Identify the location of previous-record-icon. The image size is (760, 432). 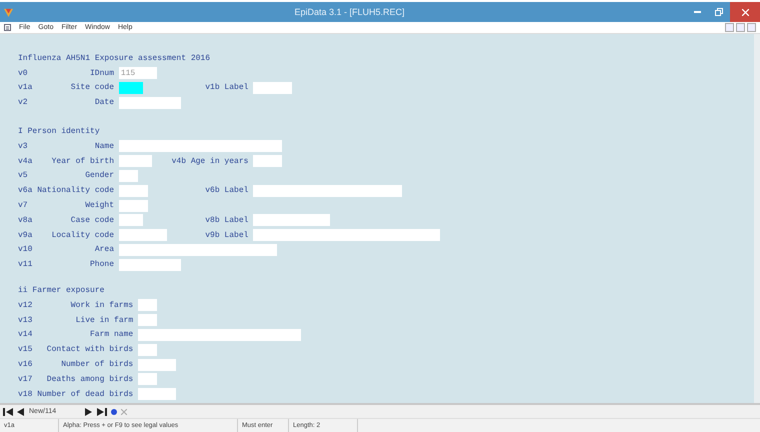
(21, 412).